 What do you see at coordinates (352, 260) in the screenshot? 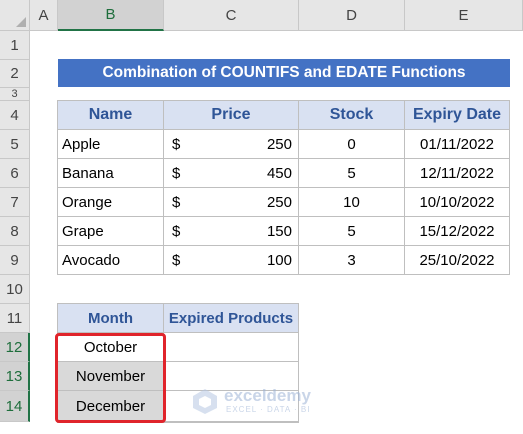
I see `cell-stock: 3` at bounding box center [352, 260].